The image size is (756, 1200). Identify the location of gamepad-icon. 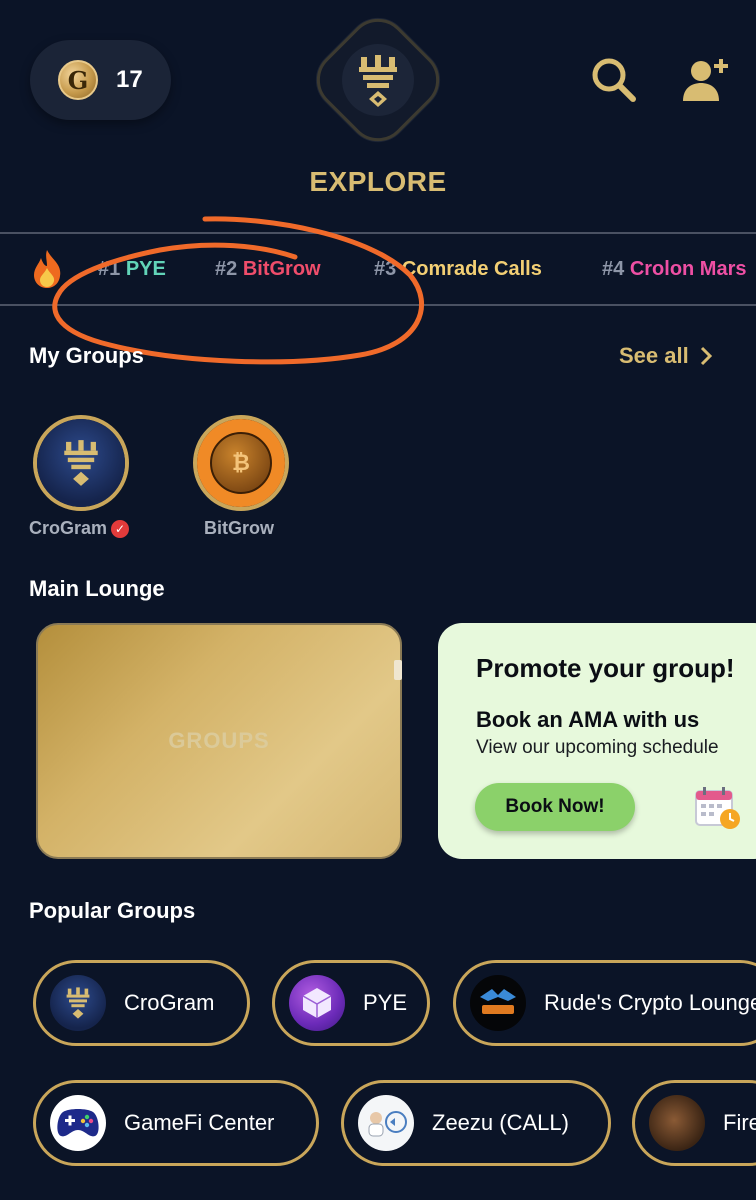
(78, 1123).